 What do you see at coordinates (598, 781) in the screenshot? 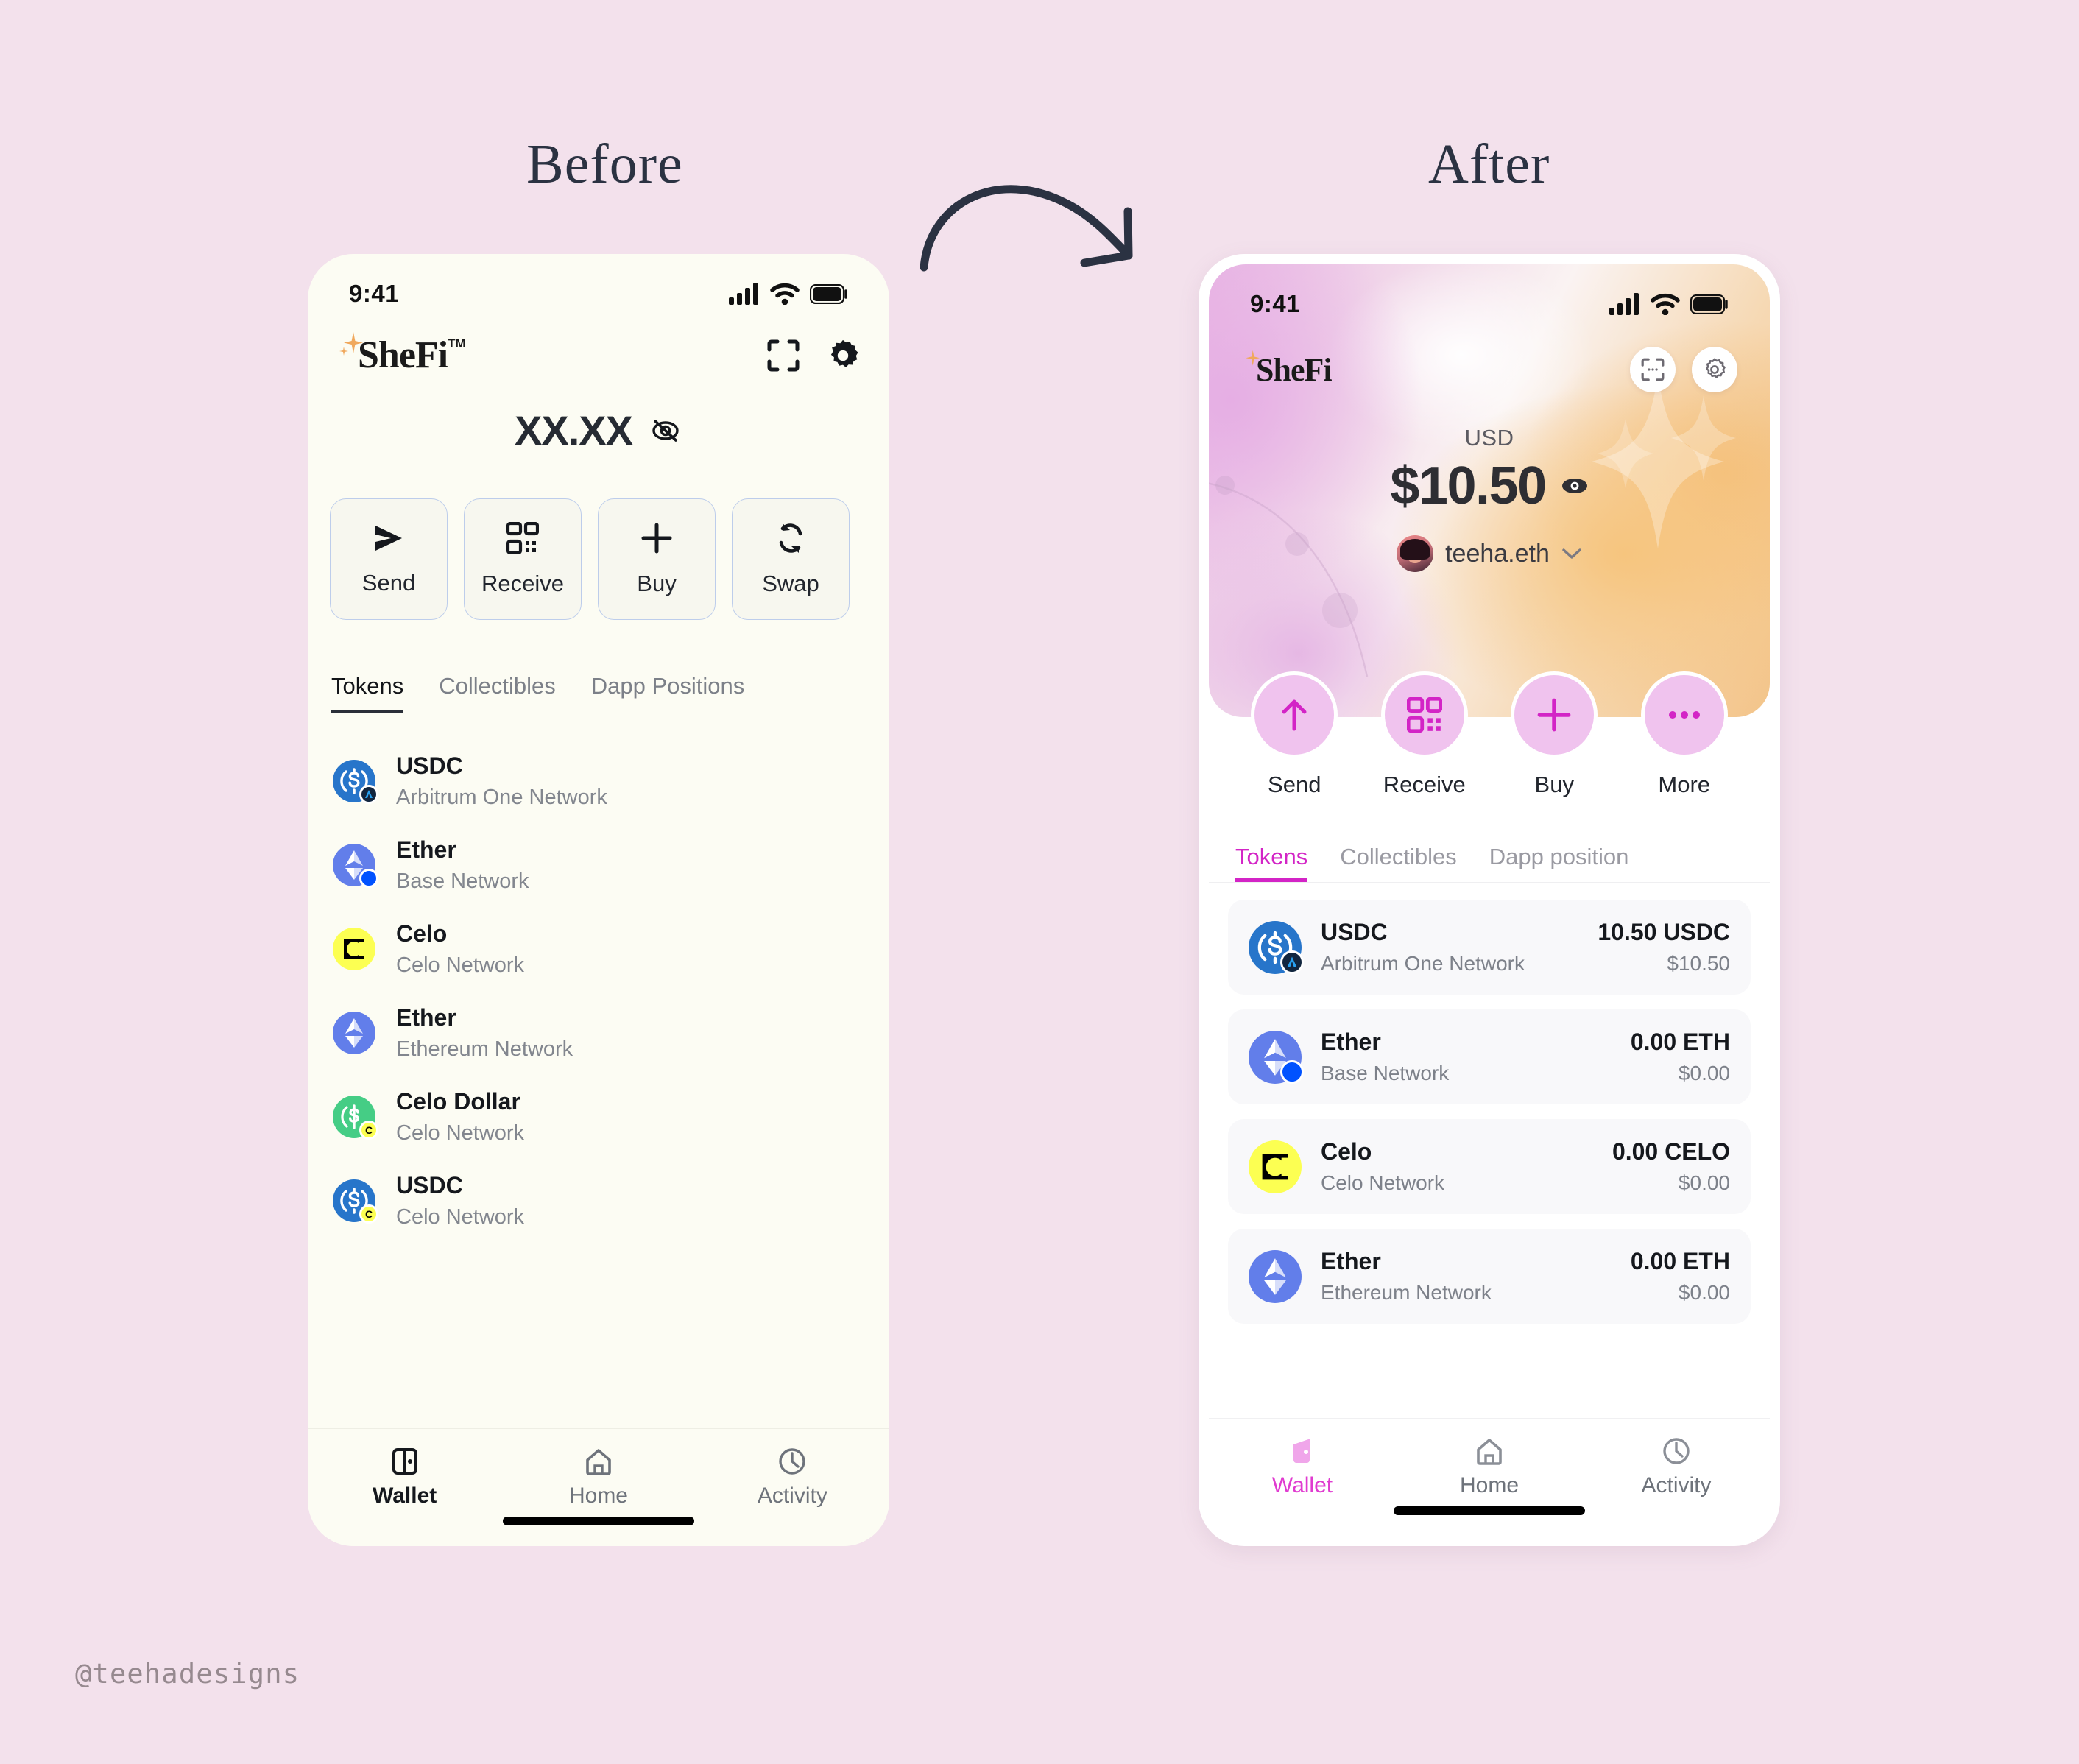
I see `list-item: USDC Arbitrum One Network` at bounding box center [598, 781].